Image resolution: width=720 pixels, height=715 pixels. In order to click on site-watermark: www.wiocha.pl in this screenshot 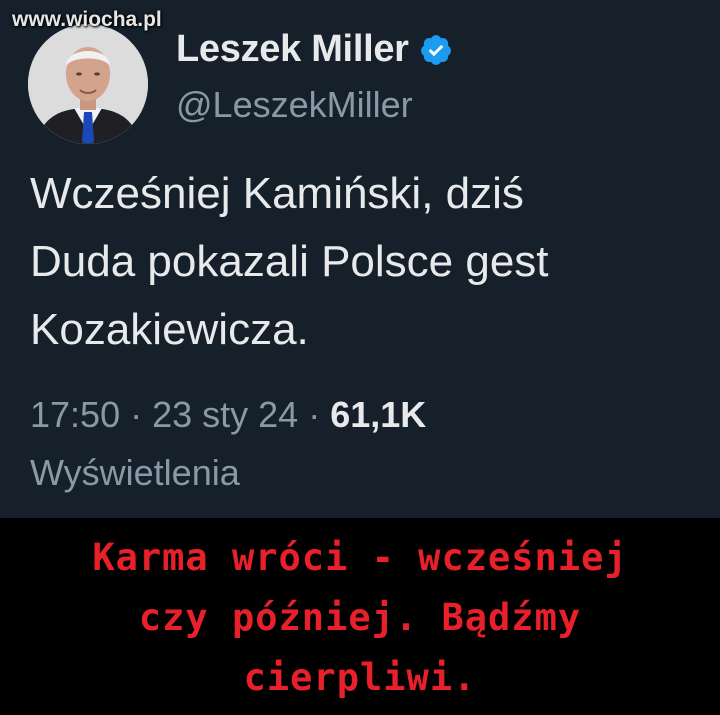, I will do `click(87, 19)`.